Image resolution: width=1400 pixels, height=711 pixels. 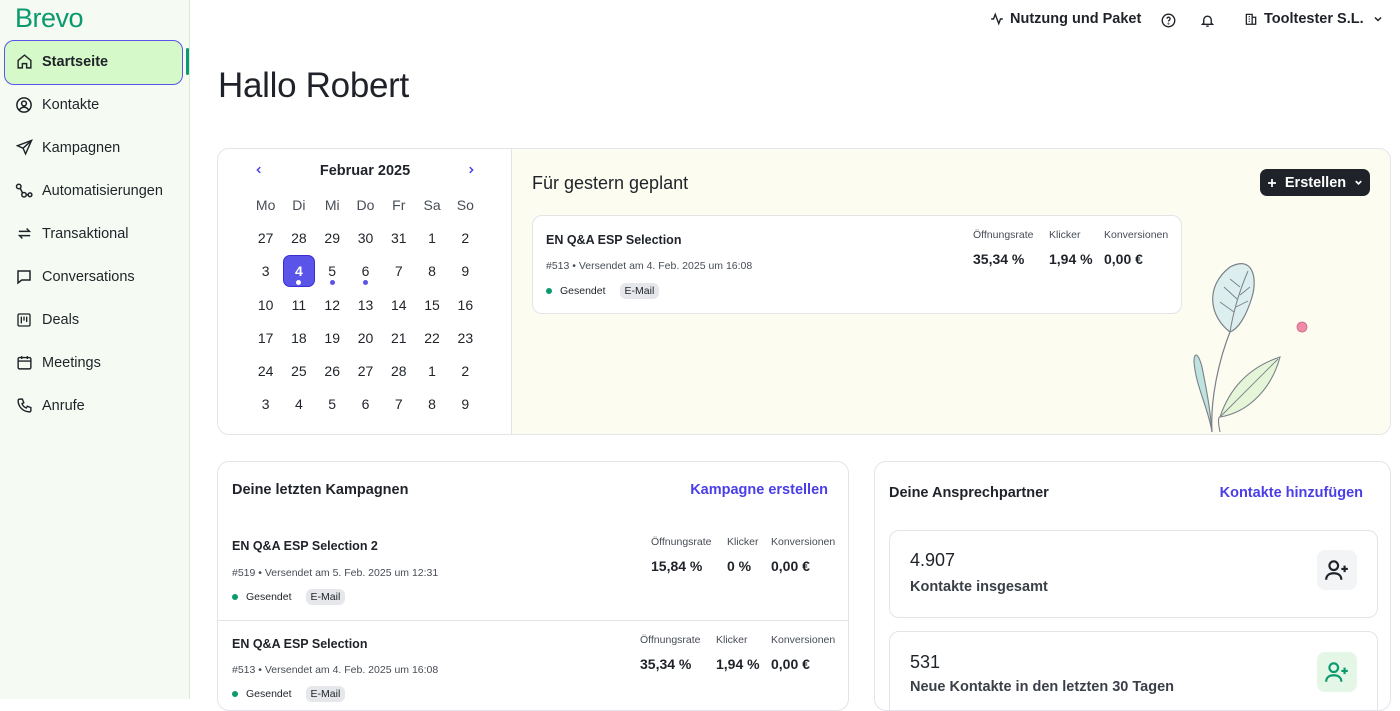 What do you see at coordinates (95, 405) in the screenshot?
I see `sidebar-item-anrufe: Anrufe` at bounding box center [95, 405].